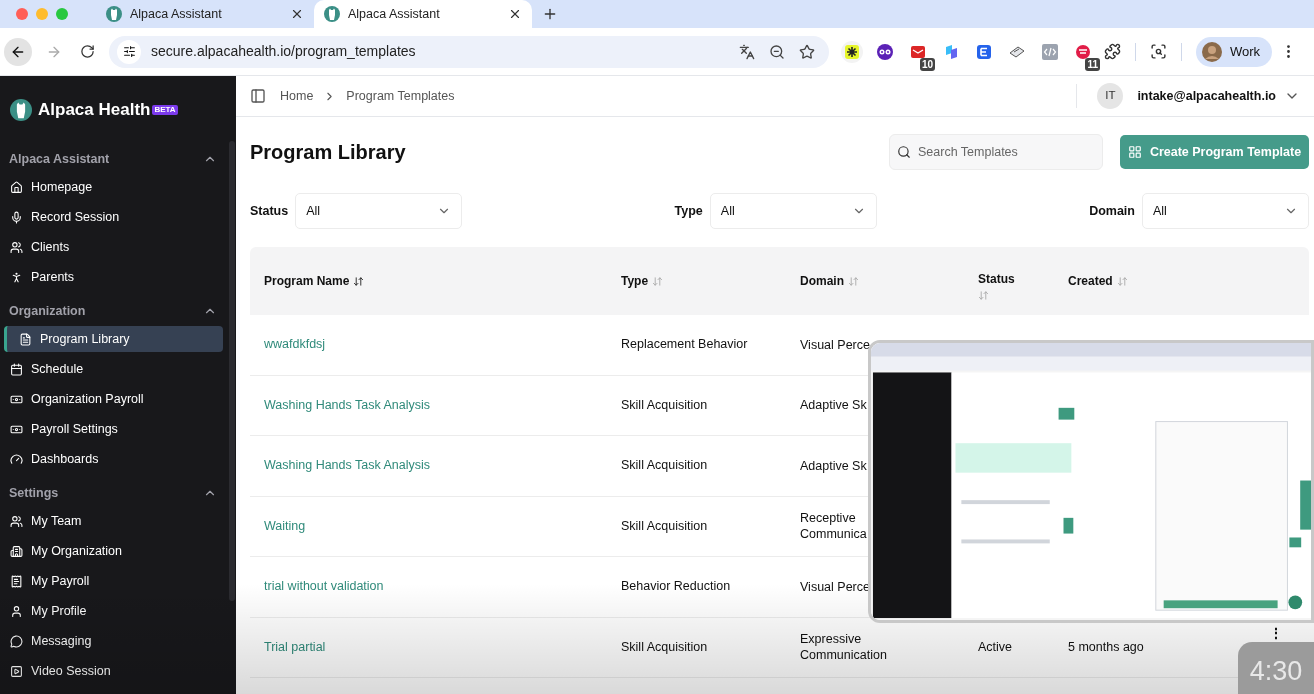  What do you see at coordinates (807, 51) in the screenshot?
I see `star-icon` at bounding box center [807, 51].